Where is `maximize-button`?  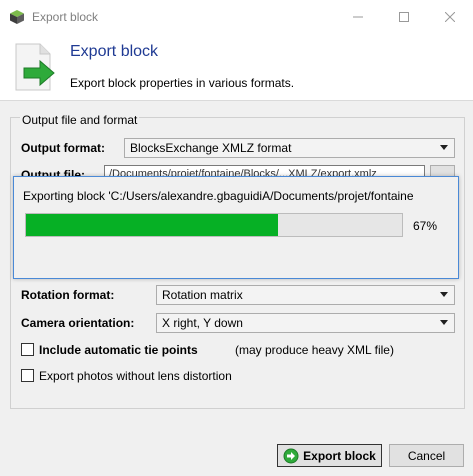 maximize-button is located at coordinates (404, 17).